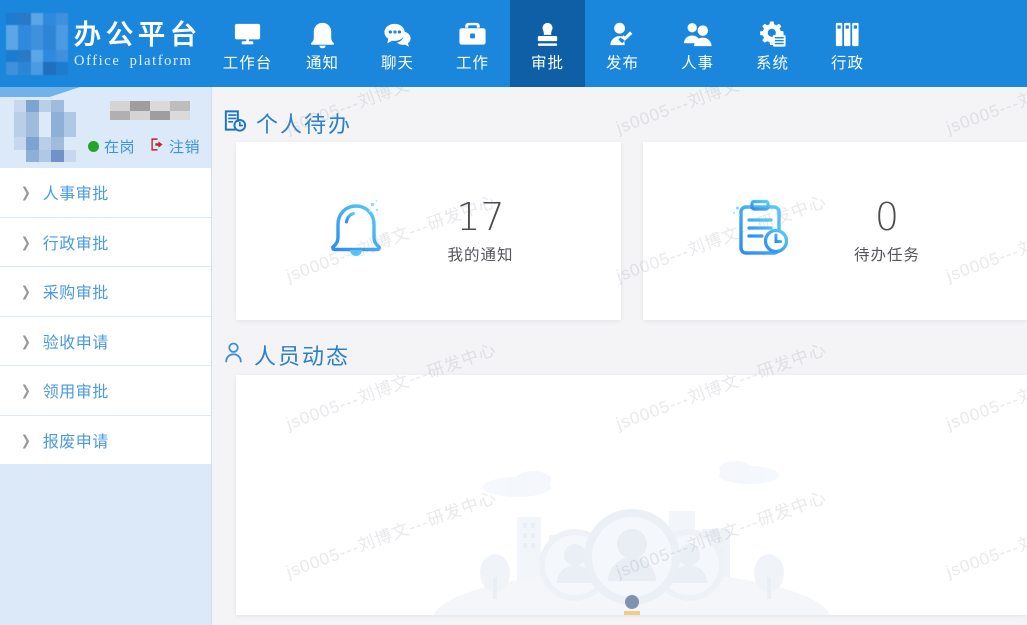 The image size is (1027, 625). I want to click on books-icon, so click(847, 34).